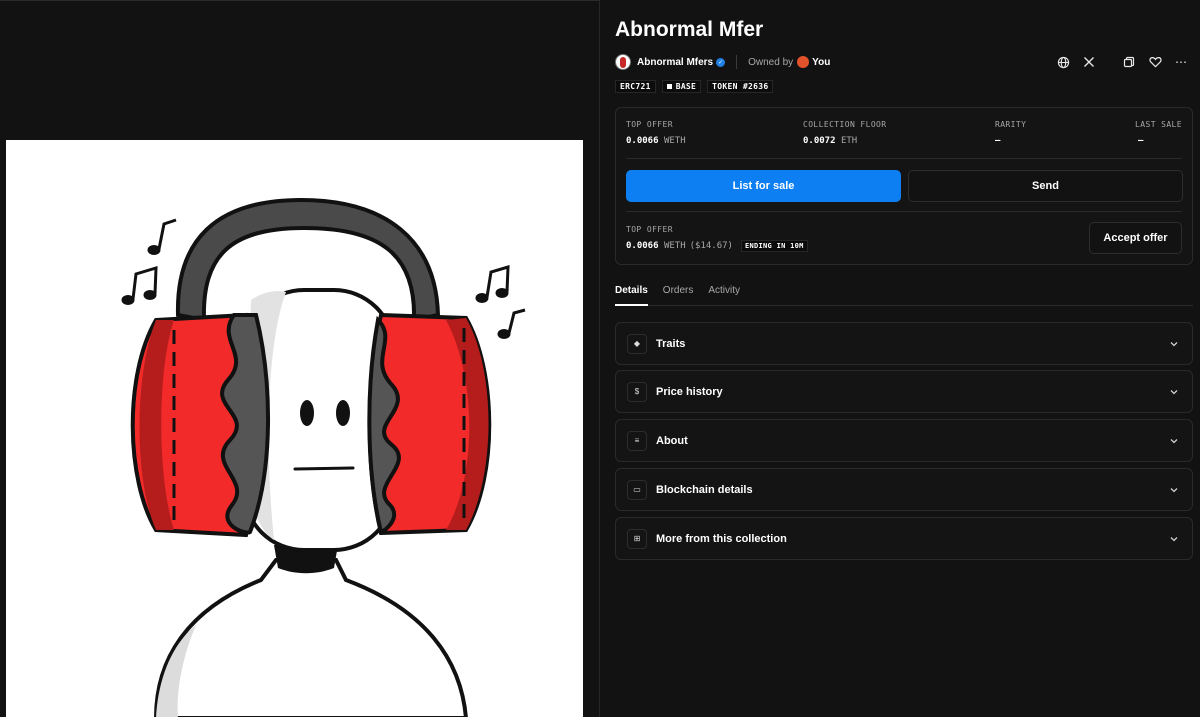 The height and width of the screenshot is (717, 1200). I want to click on text-icon: ≡, so click(637, 440).